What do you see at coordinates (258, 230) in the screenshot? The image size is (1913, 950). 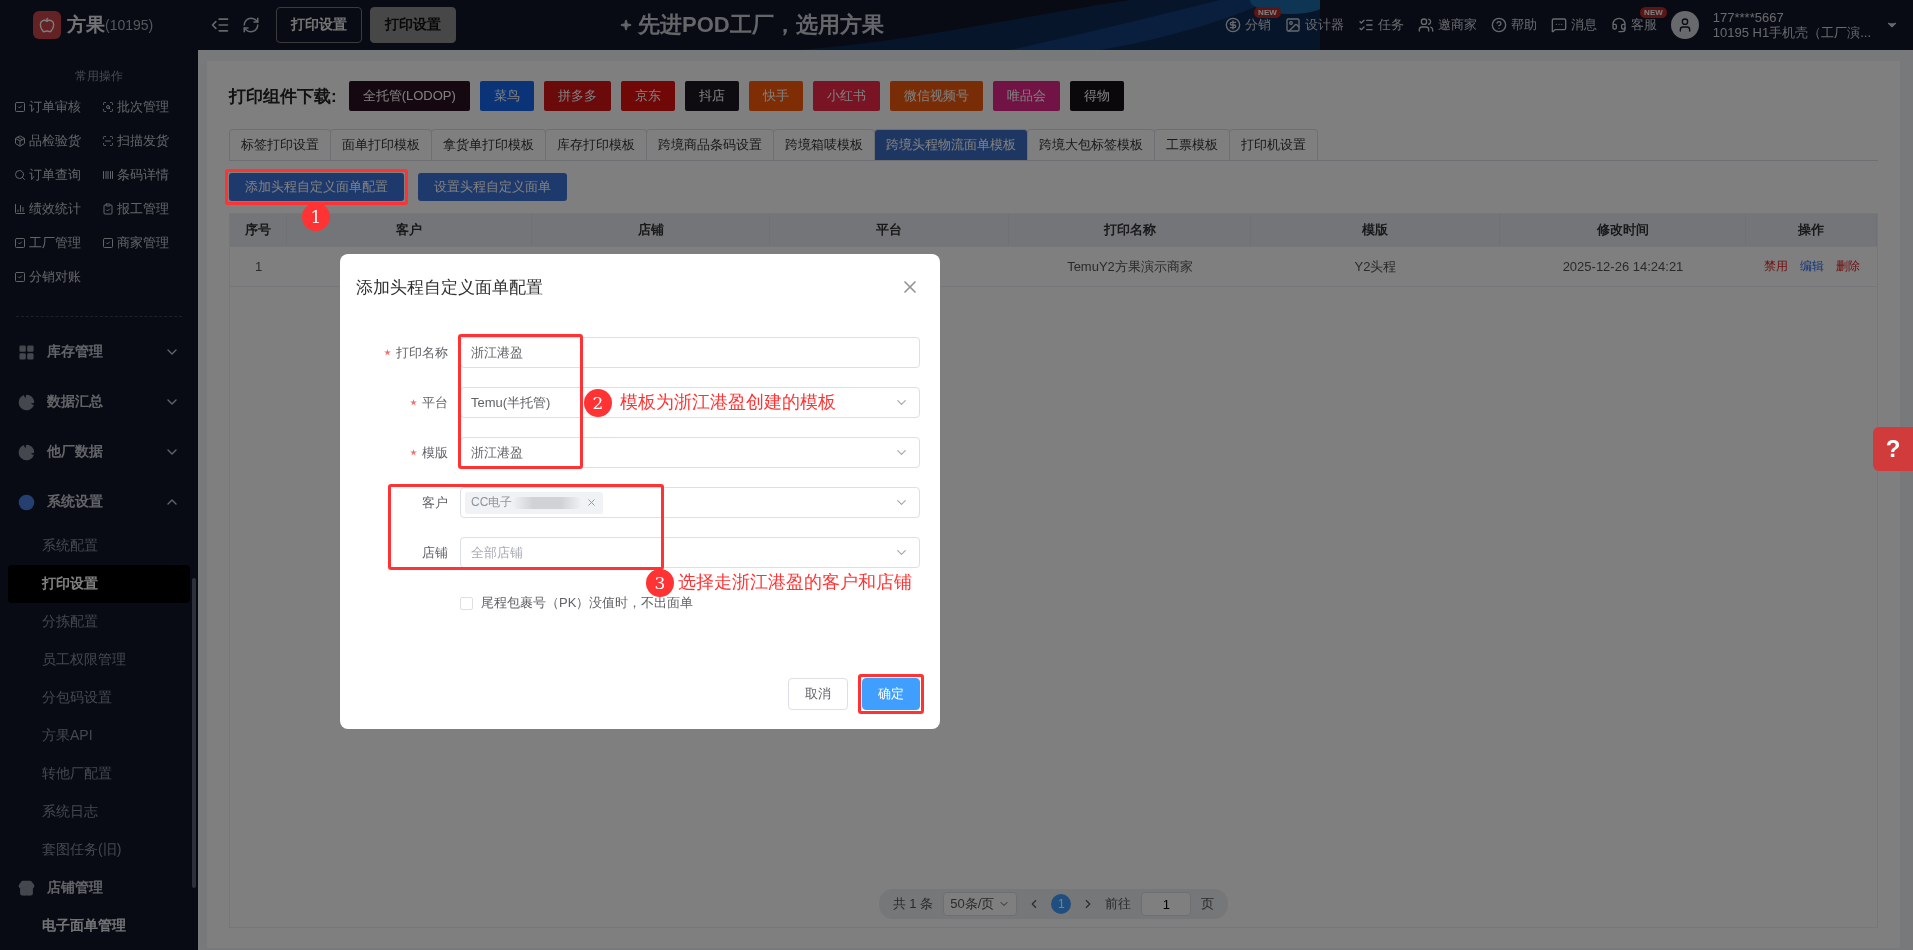 I see `column-header: 序号` at bounding box center [258, 230].